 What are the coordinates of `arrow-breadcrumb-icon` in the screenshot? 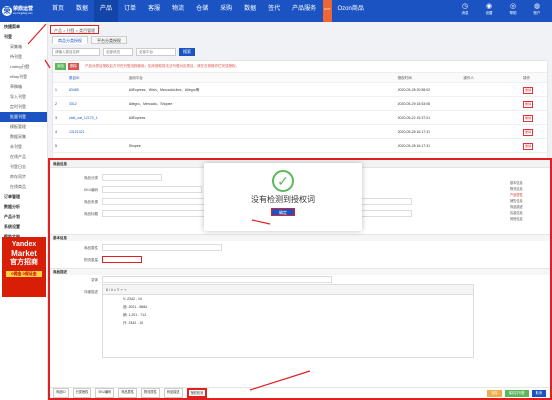 It's located at (37, 34).